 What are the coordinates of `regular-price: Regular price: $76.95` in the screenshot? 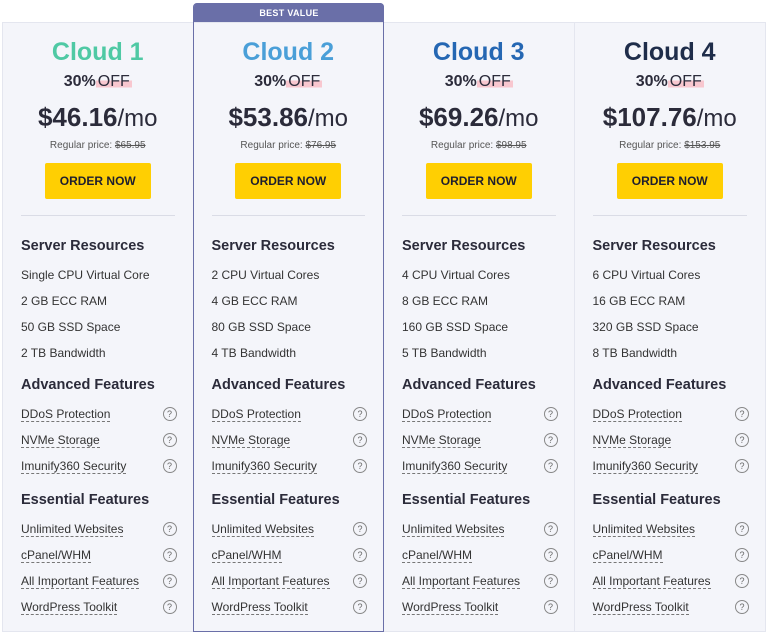 It's located at (289, 146).